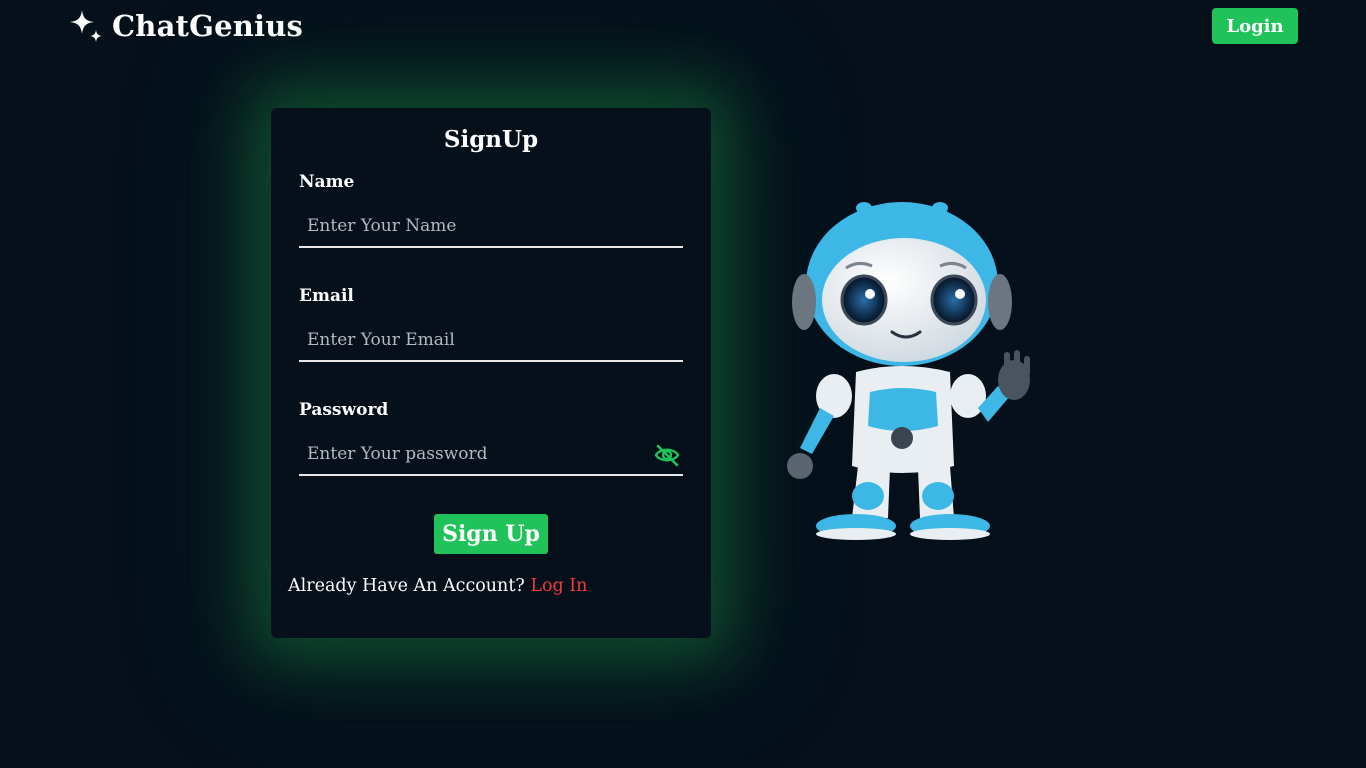  I want to click on name-label: Name, so click(327, 182).